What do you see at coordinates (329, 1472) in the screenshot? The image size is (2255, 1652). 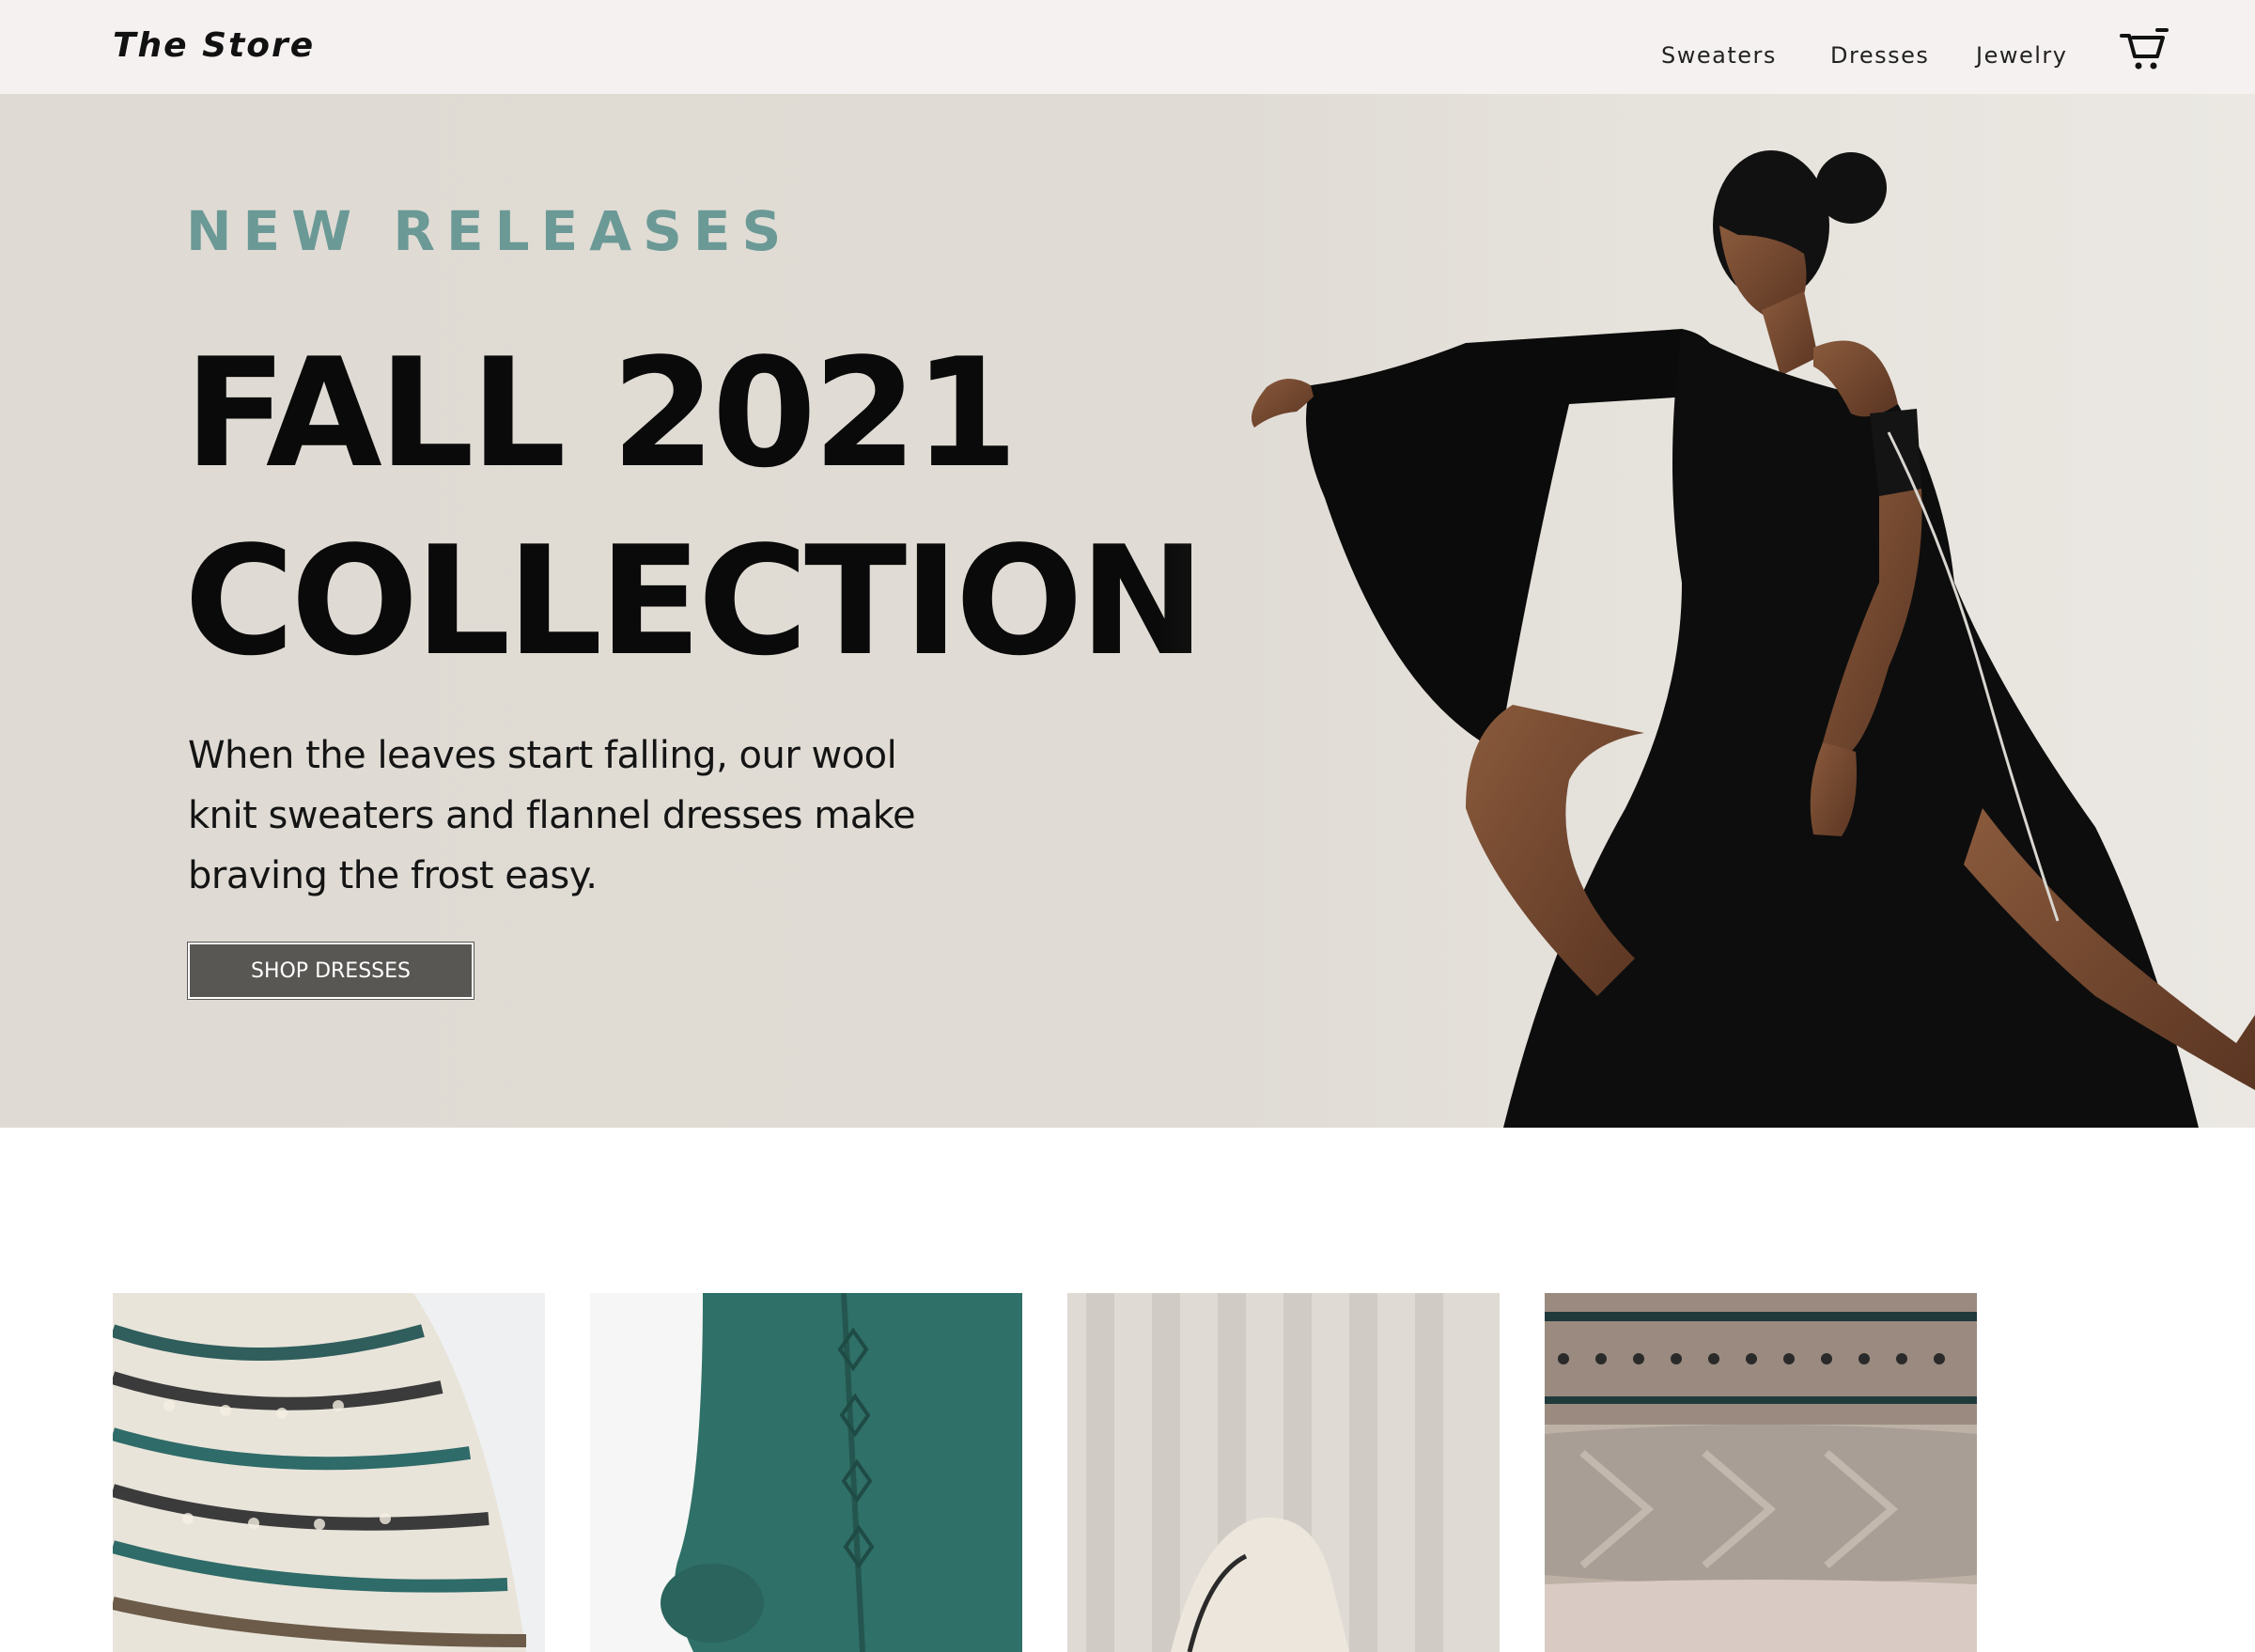 I see `product-tile-fair-isle-sweater` at bounding box center [329, 1472].